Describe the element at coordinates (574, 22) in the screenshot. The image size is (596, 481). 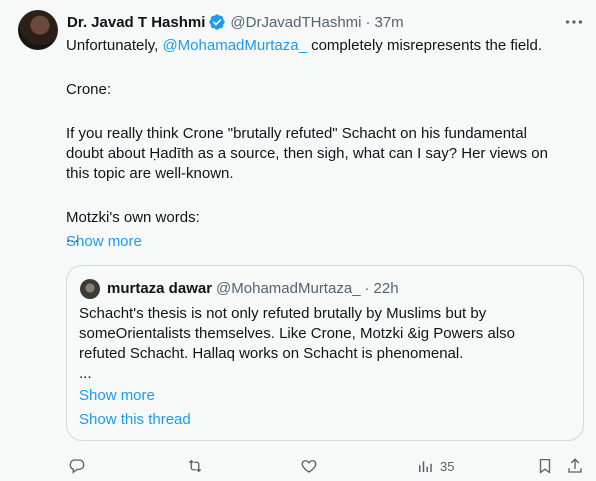
I see `more-options-icon` at that location.